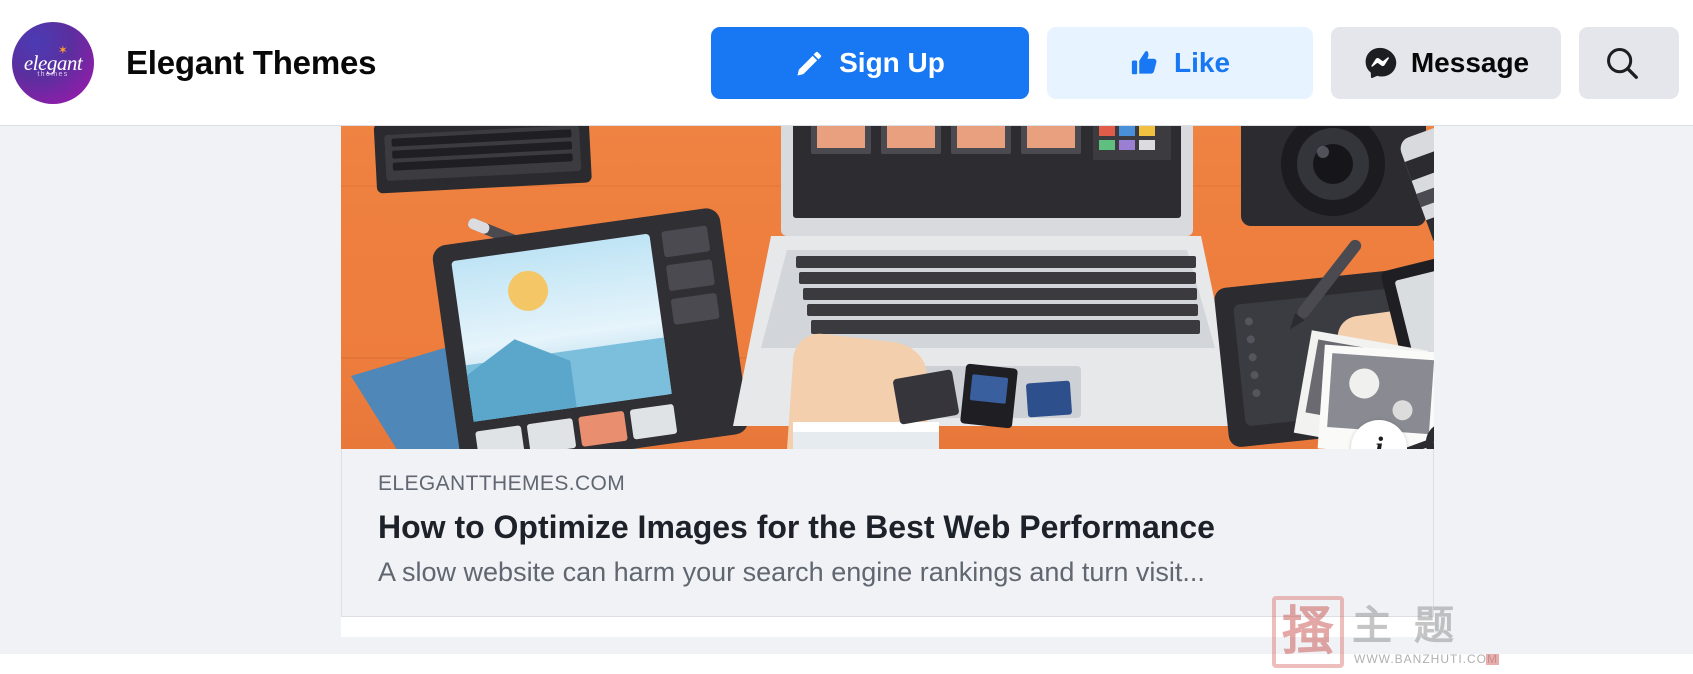  I want to click on search-button, so click(1629, 62).